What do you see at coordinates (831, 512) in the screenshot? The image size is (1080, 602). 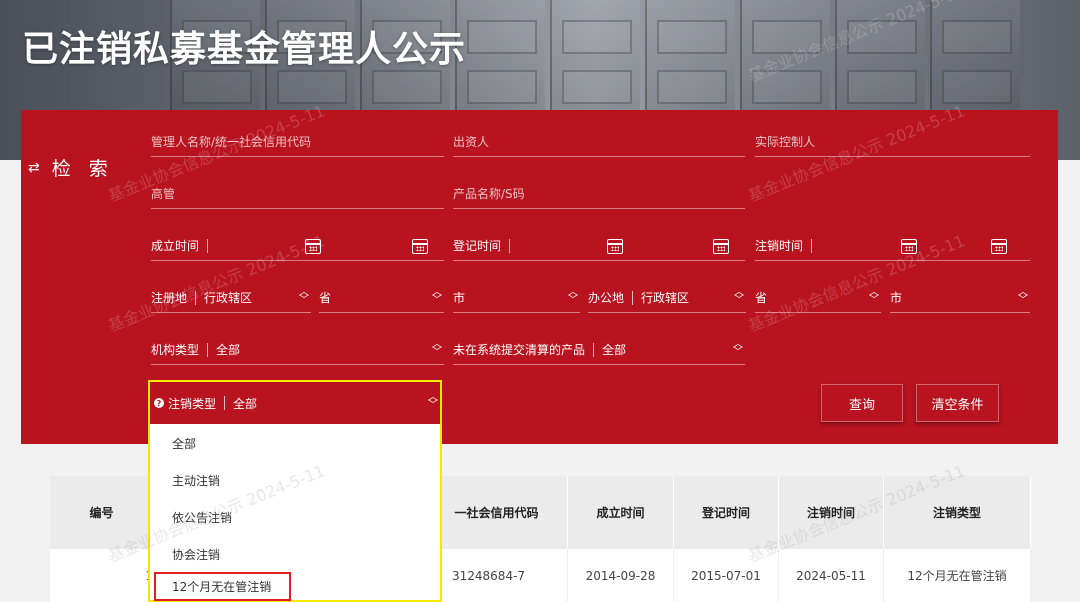 I see `column-header: 注销时间` at bounding box center [831, 512].